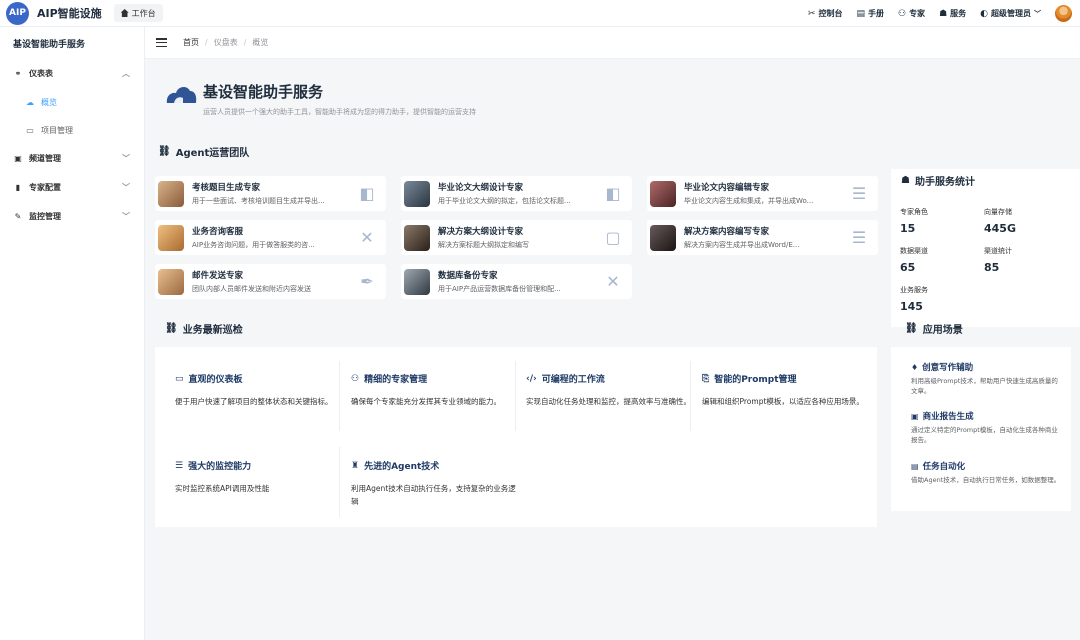  Describe the element at coordinates (952, 13) in the screenshot. I see `nav-service: ☗ 服务` at that location.